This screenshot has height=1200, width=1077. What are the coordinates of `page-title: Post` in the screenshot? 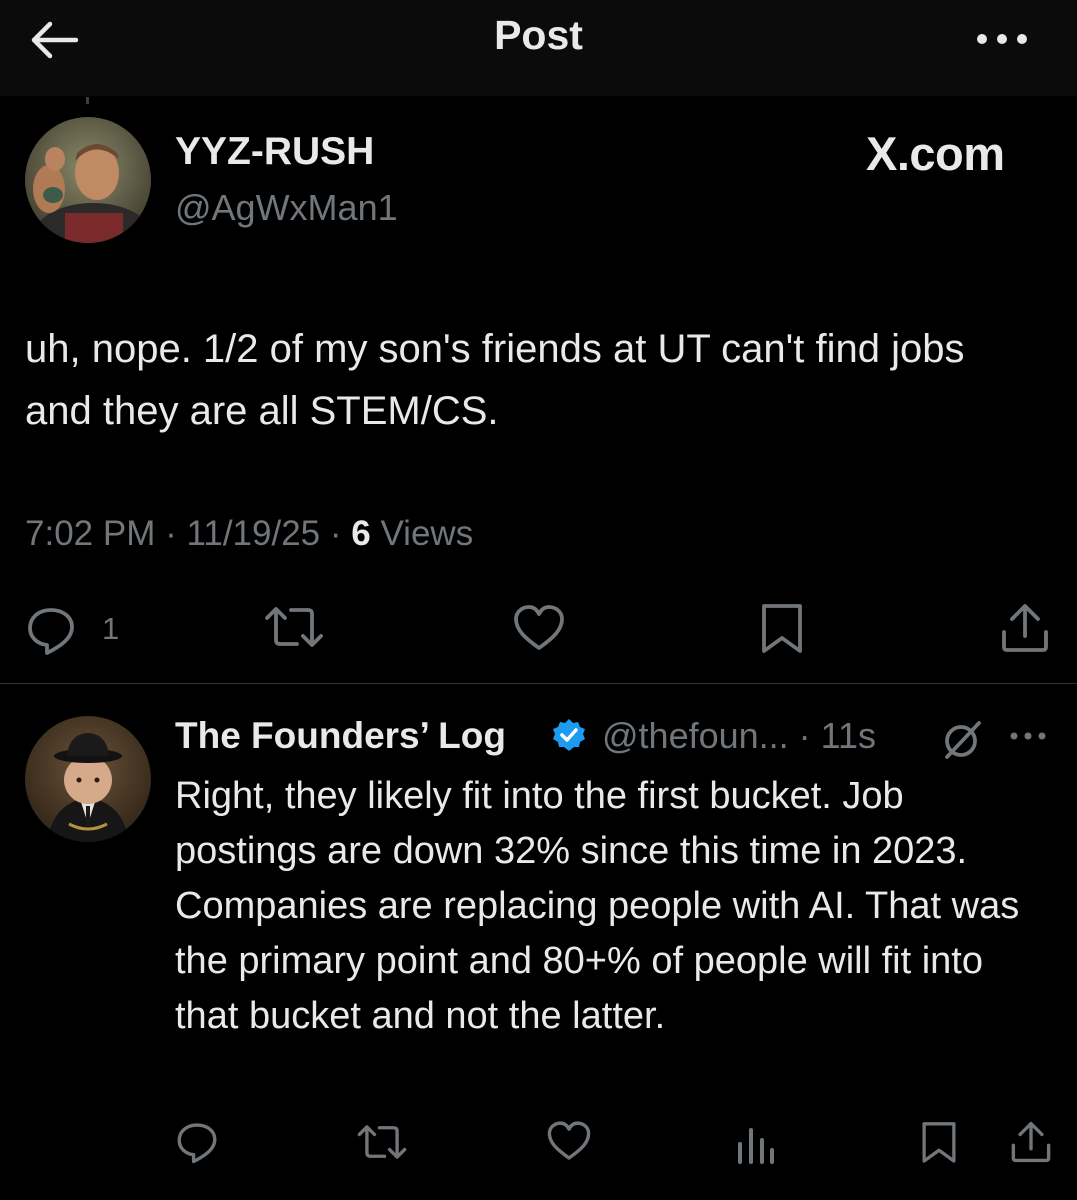 It's located at (538, 35).